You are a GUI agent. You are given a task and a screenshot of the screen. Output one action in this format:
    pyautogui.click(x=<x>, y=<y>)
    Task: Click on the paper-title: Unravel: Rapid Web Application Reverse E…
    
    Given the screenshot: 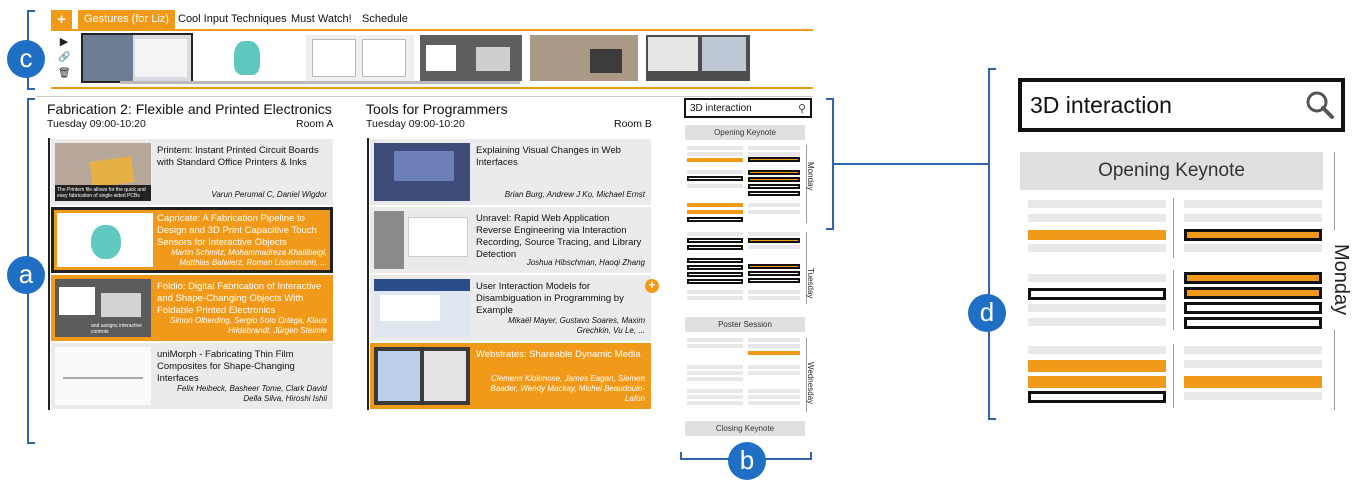 What is the action you would take?
    pyautogui.click(x=559, y=236)
    